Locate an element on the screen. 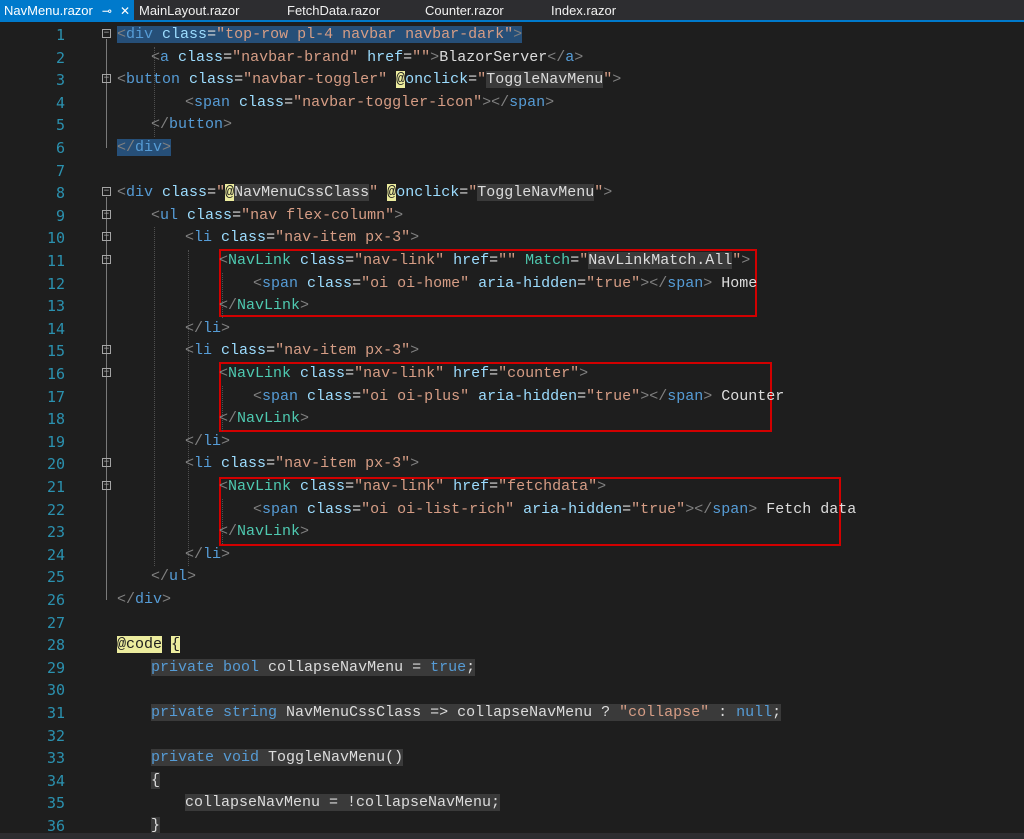 Image resolution: width=1024 pixels, height=839 pixels. code-line: 14 </li> is located at coordinates (512, 329).